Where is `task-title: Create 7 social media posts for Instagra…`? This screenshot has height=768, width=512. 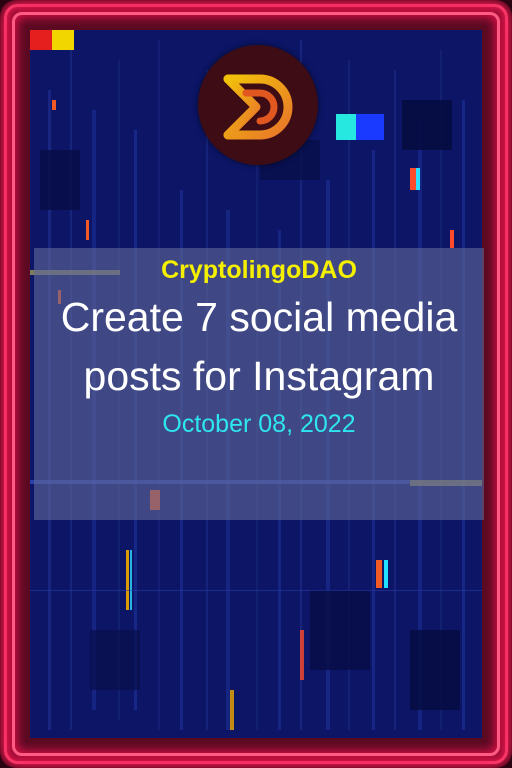
task-title: Create 7 social media posts for Instagra… is located at coordinates (259, 346).